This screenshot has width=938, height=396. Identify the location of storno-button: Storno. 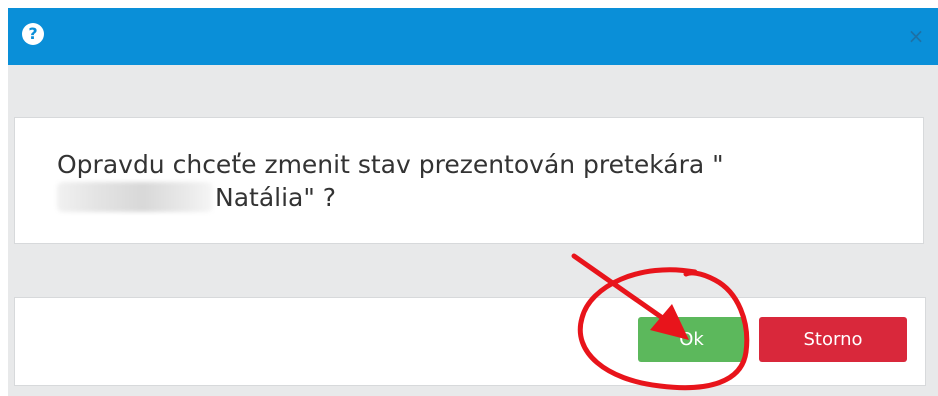
(833, 339).